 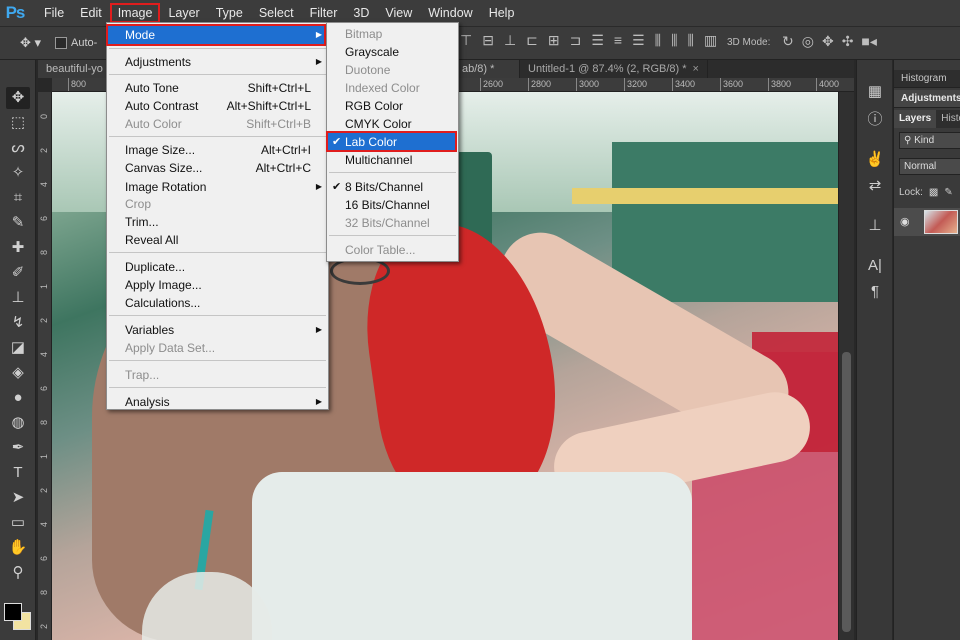 What do you see at coordinates (276, 13) in the screenshot?
I see `menu-select: Select` at bounding box center [276, 13].